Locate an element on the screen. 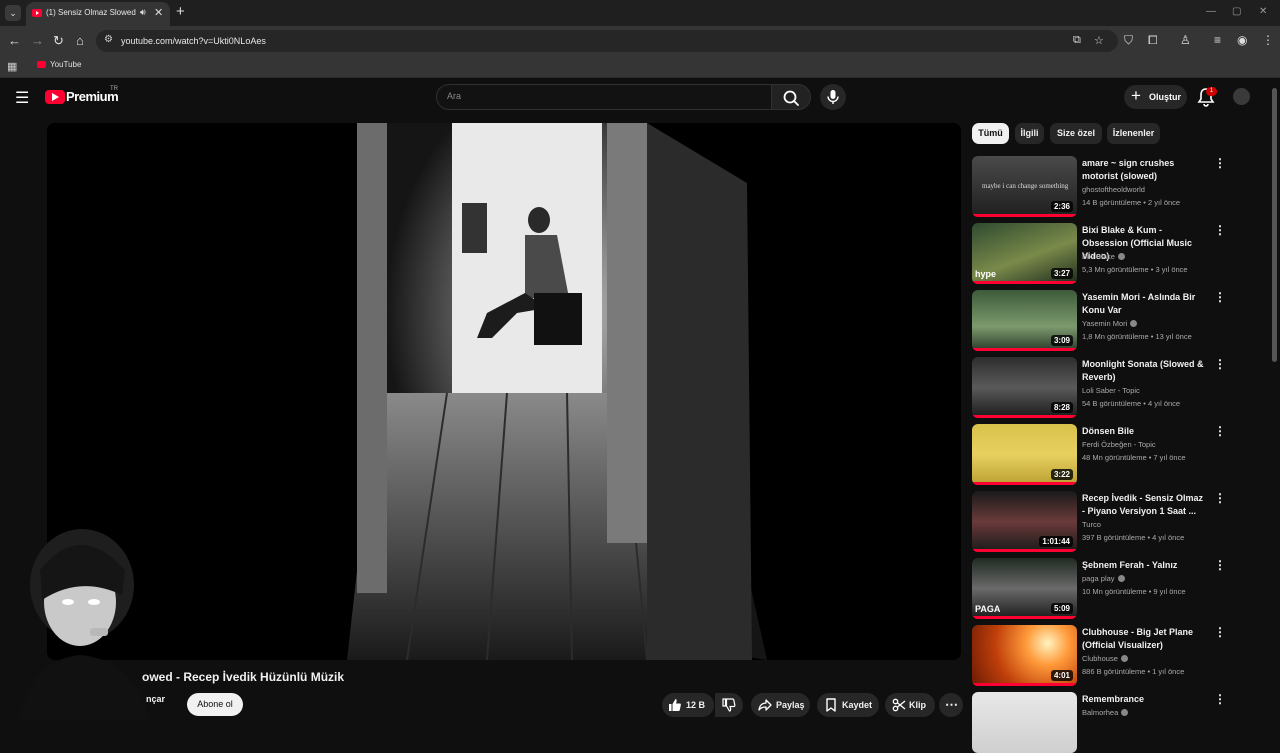 The width and height of the screenshot is (1280, 753). rec-channel-name: Yasemin Mori is located at coordinates (1105, 323).